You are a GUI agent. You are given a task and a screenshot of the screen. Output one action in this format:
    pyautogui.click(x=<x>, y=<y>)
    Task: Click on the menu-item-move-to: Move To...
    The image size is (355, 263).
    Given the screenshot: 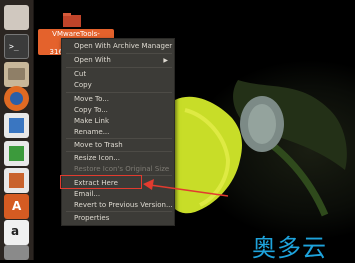 What is the action you would take?
    pyautogui.click(x=91, y=99)
    